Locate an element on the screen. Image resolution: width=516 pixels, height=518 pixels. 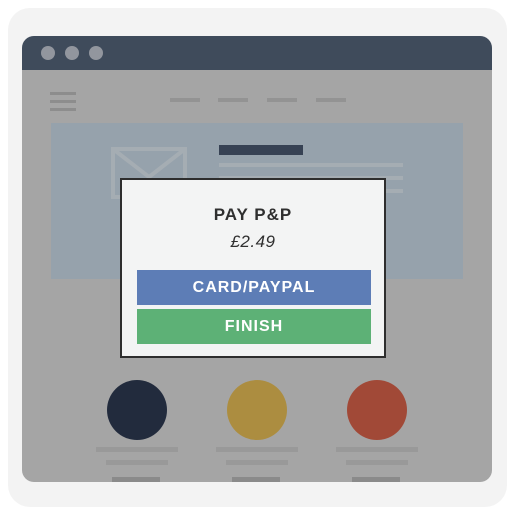
dialog-title: PAY P&P is located at coordinates (253, 214).